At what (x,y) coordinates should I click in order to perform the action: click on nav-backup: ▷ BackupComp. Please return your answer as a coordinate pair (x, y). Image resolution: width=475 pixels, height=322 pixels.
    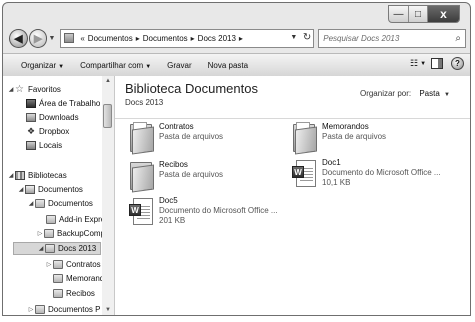
    Looking at the image, I should click on (69, 233).